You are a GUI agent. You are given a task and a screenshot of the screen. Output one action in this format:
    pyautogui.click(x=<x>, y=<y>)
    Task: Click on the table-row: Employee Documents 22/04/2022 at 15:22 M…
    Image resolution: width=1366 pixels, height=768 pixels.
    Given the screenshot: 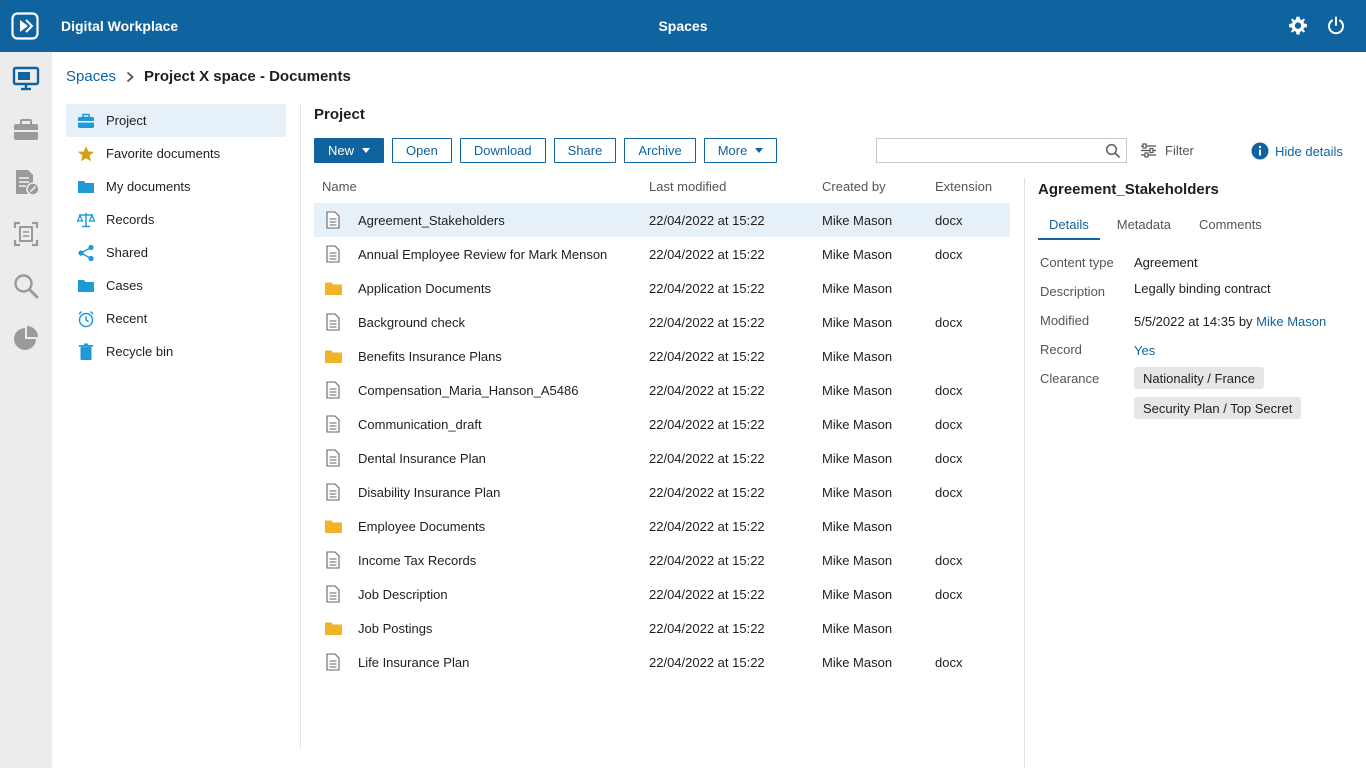 What is the action you would take?
    pyautogui.click(x=662, y=526)
    